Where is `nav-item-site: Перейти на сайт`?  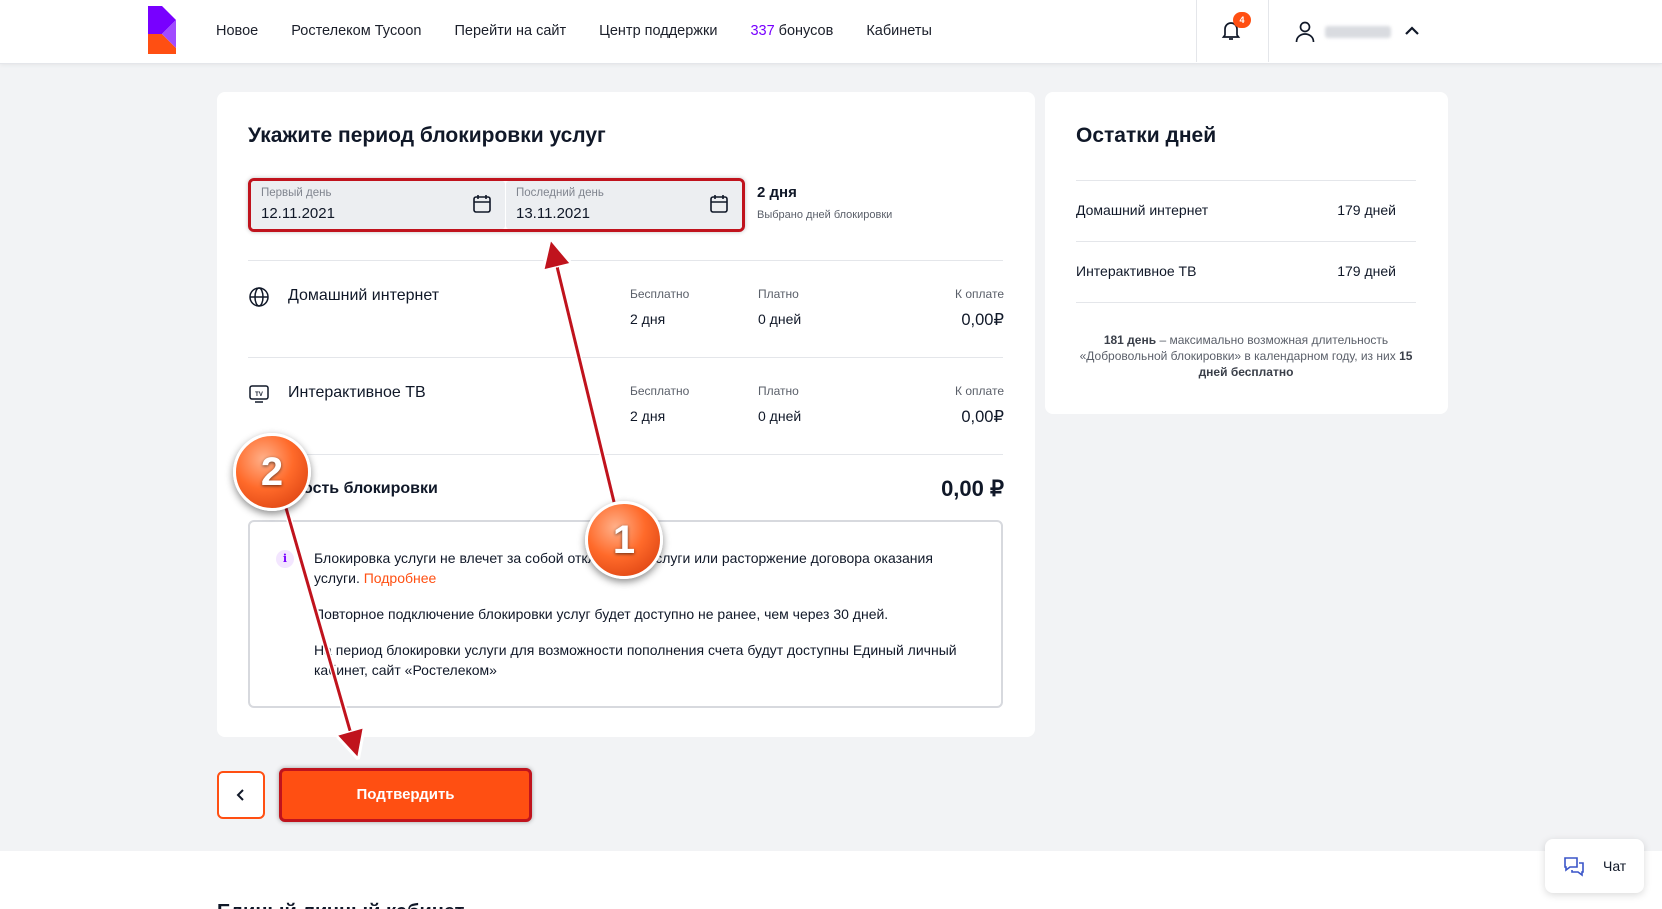
nav-item-site: Перейти на сайт is located at coordinates (510, 31).